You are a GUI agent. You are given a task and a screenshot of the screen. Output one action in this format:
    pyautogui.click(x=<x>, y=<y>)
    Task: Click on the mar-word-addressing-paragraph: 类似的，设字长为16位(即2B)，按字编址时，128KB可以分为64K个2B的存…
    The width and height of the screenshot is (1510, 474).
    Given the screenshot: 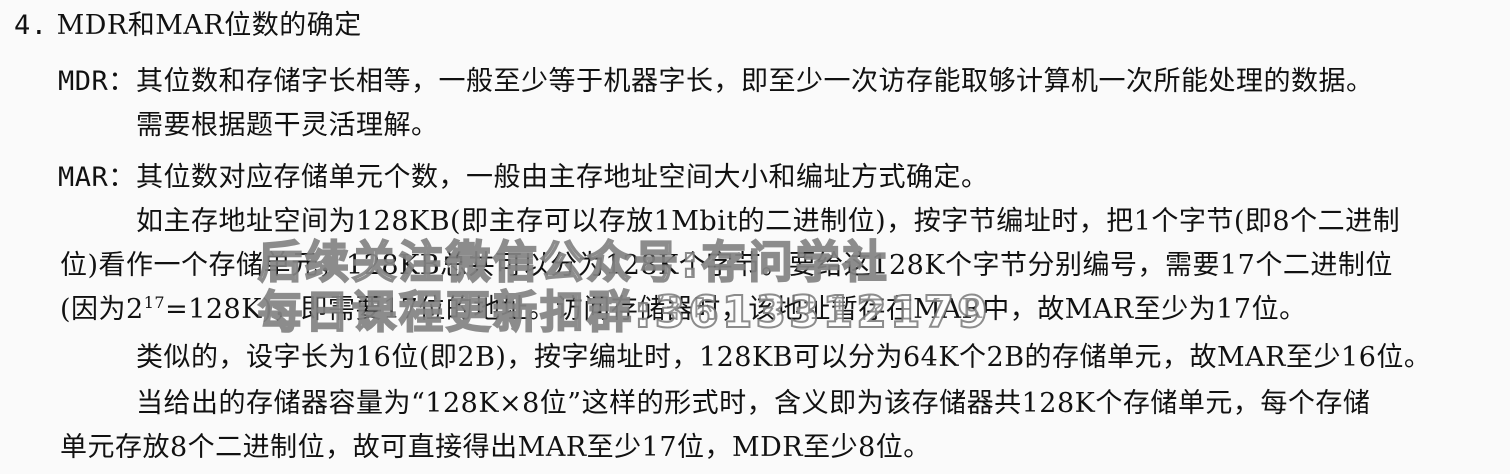 What is the action you would take?
    pyautogui.click(x=784, y=357)
    